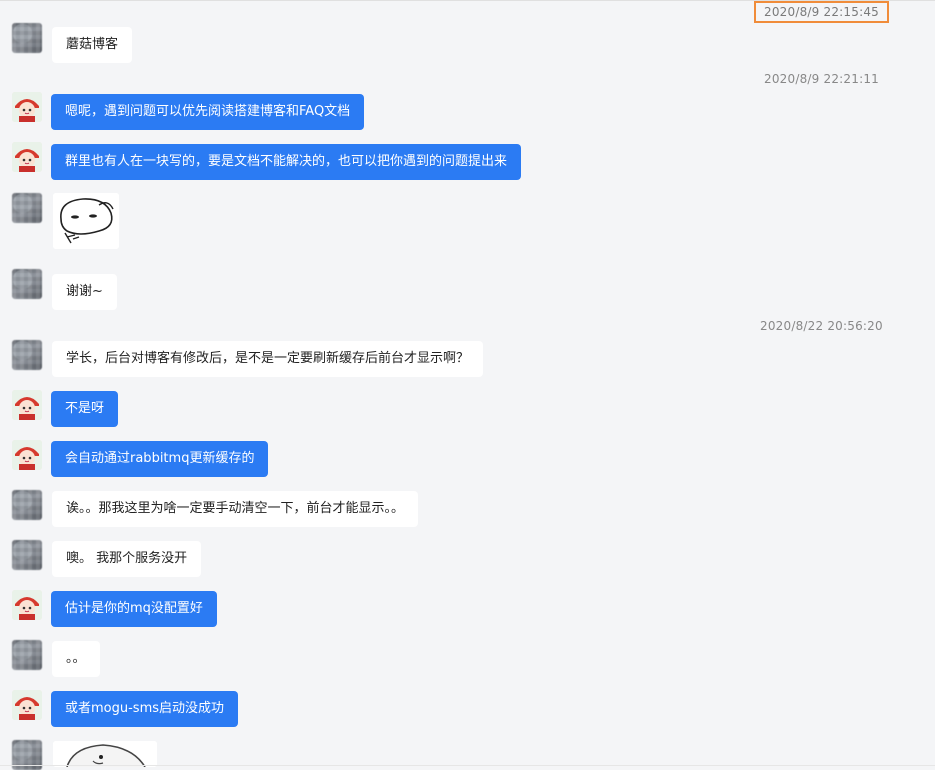 The height and width of the screenshot is (770, 935). What do you see at coordinates (85, 409) in the screenshot?
I see `message-outgoing: 不是呀` at bounding box center [85, 409].